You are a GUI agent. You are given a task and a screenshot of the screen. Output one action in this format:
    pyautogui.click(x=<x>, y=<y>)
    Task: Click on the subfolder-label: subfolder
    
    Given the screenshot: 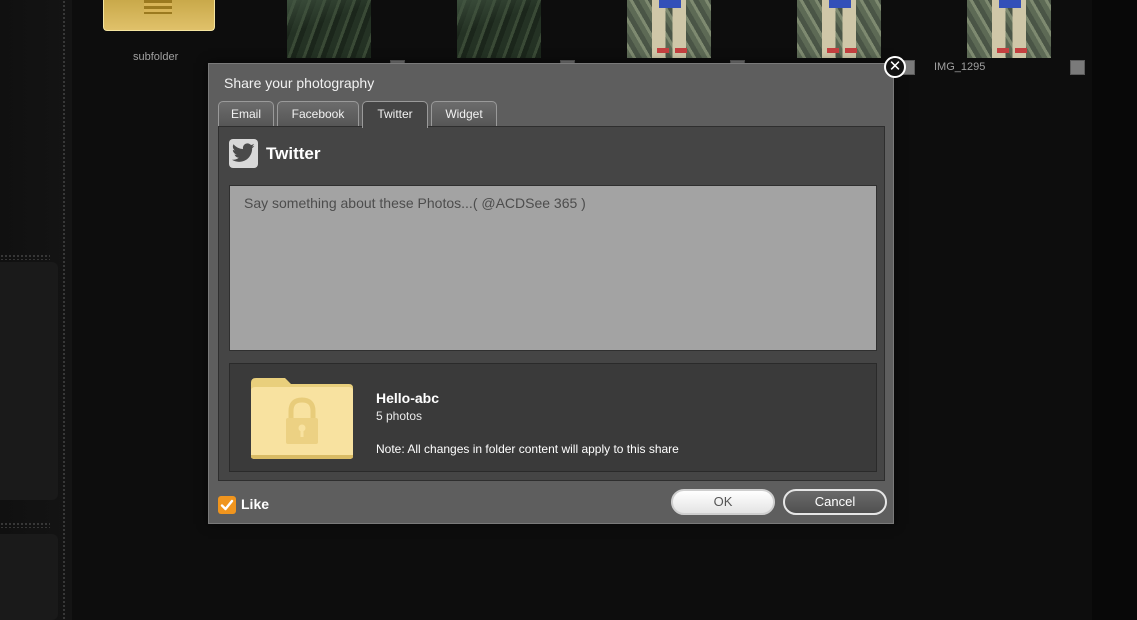 What is the action you would take?
    pyautogui.click(x=156, y=57)
    